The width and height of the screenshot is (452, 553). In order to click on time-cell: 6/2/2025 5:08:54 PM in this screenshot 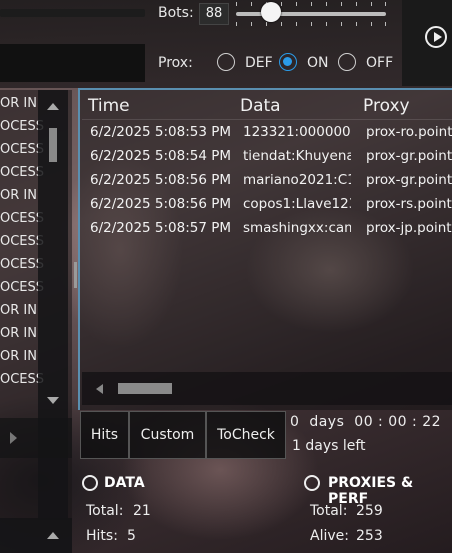, I will do `click(161, 156)`.